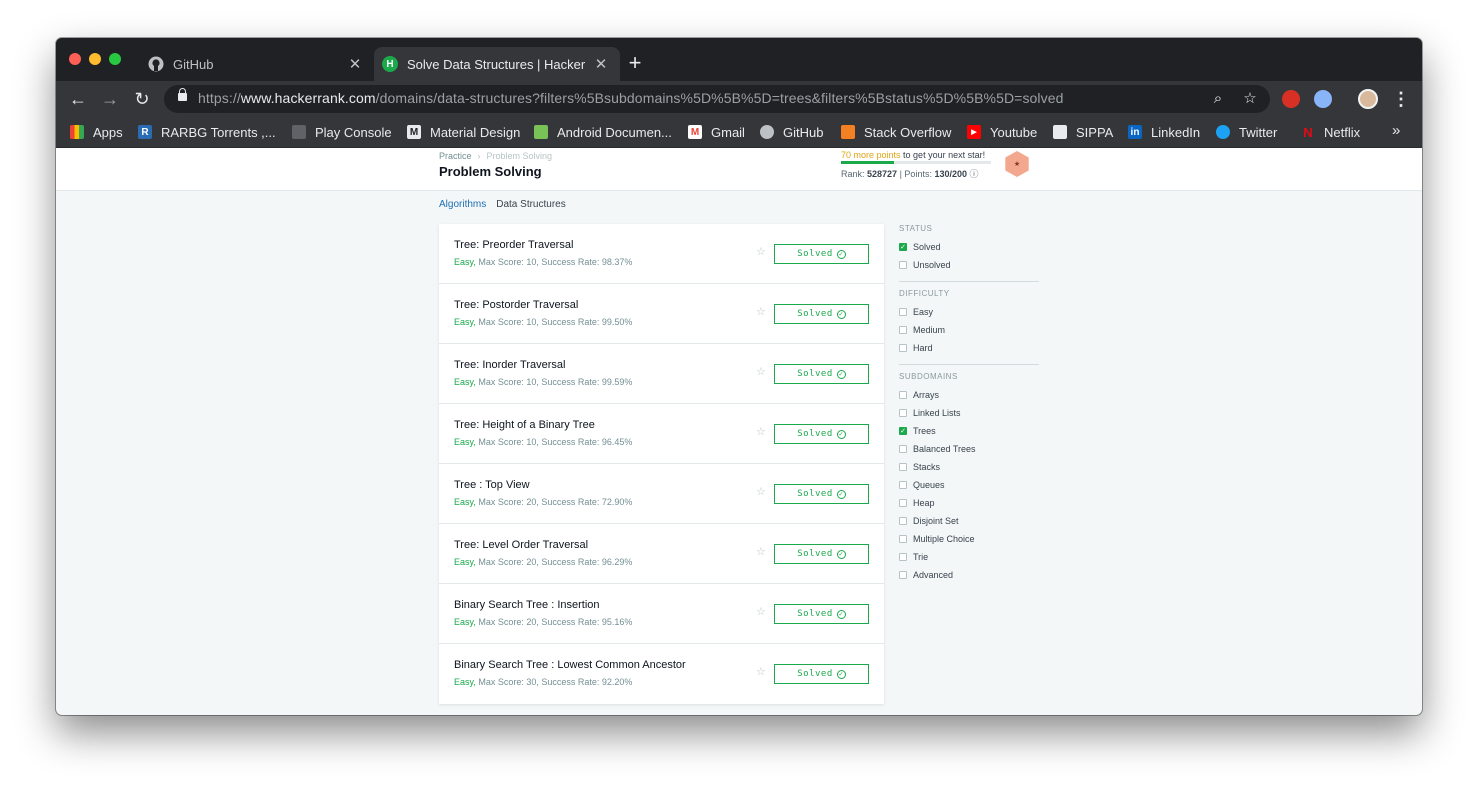  Describe the element at coordinates (969, 431) in the screenshot. I see `filter-option: ✓ Trees` at that location.